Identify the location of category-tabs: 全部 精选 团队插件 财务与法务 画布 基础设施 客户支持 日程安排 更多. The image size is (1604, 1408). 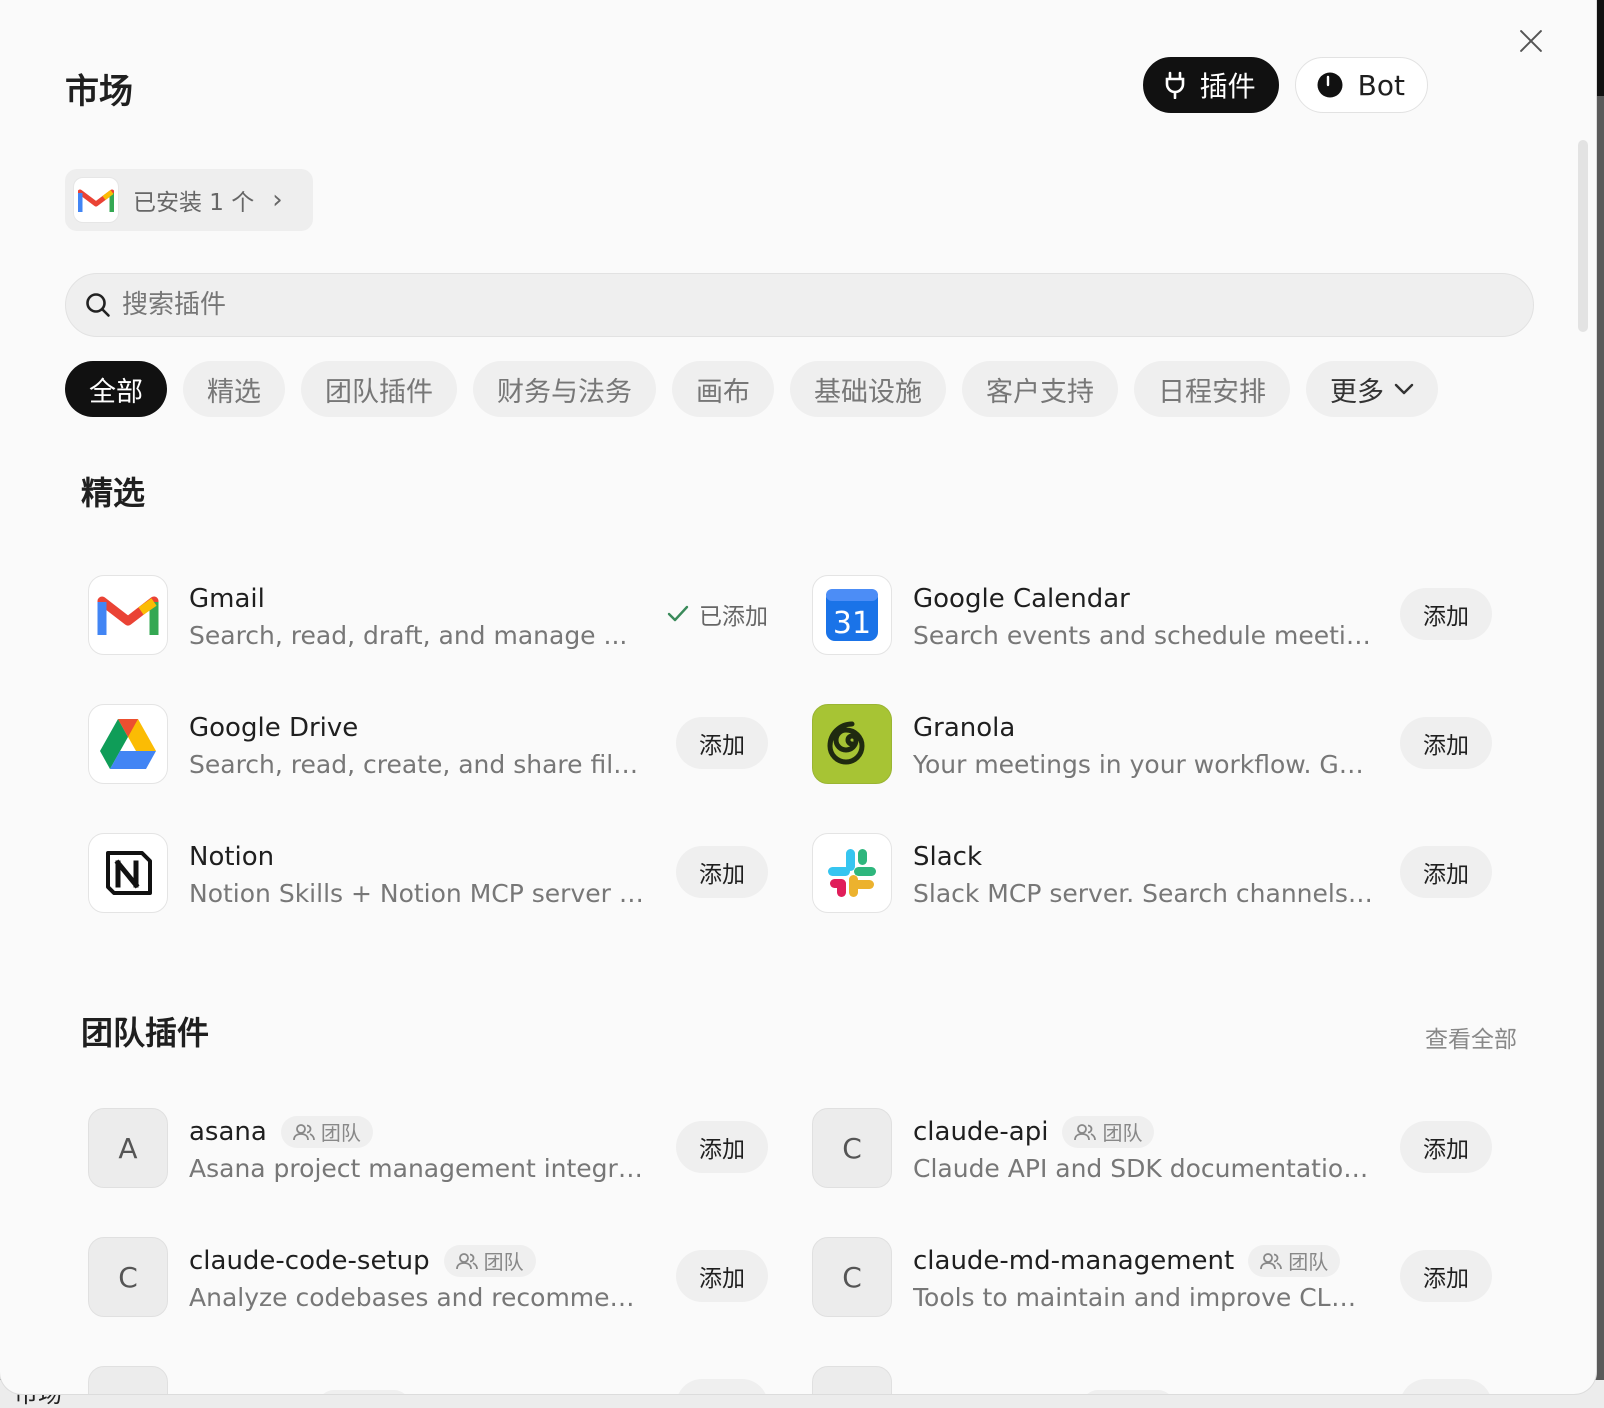
(751, 389).